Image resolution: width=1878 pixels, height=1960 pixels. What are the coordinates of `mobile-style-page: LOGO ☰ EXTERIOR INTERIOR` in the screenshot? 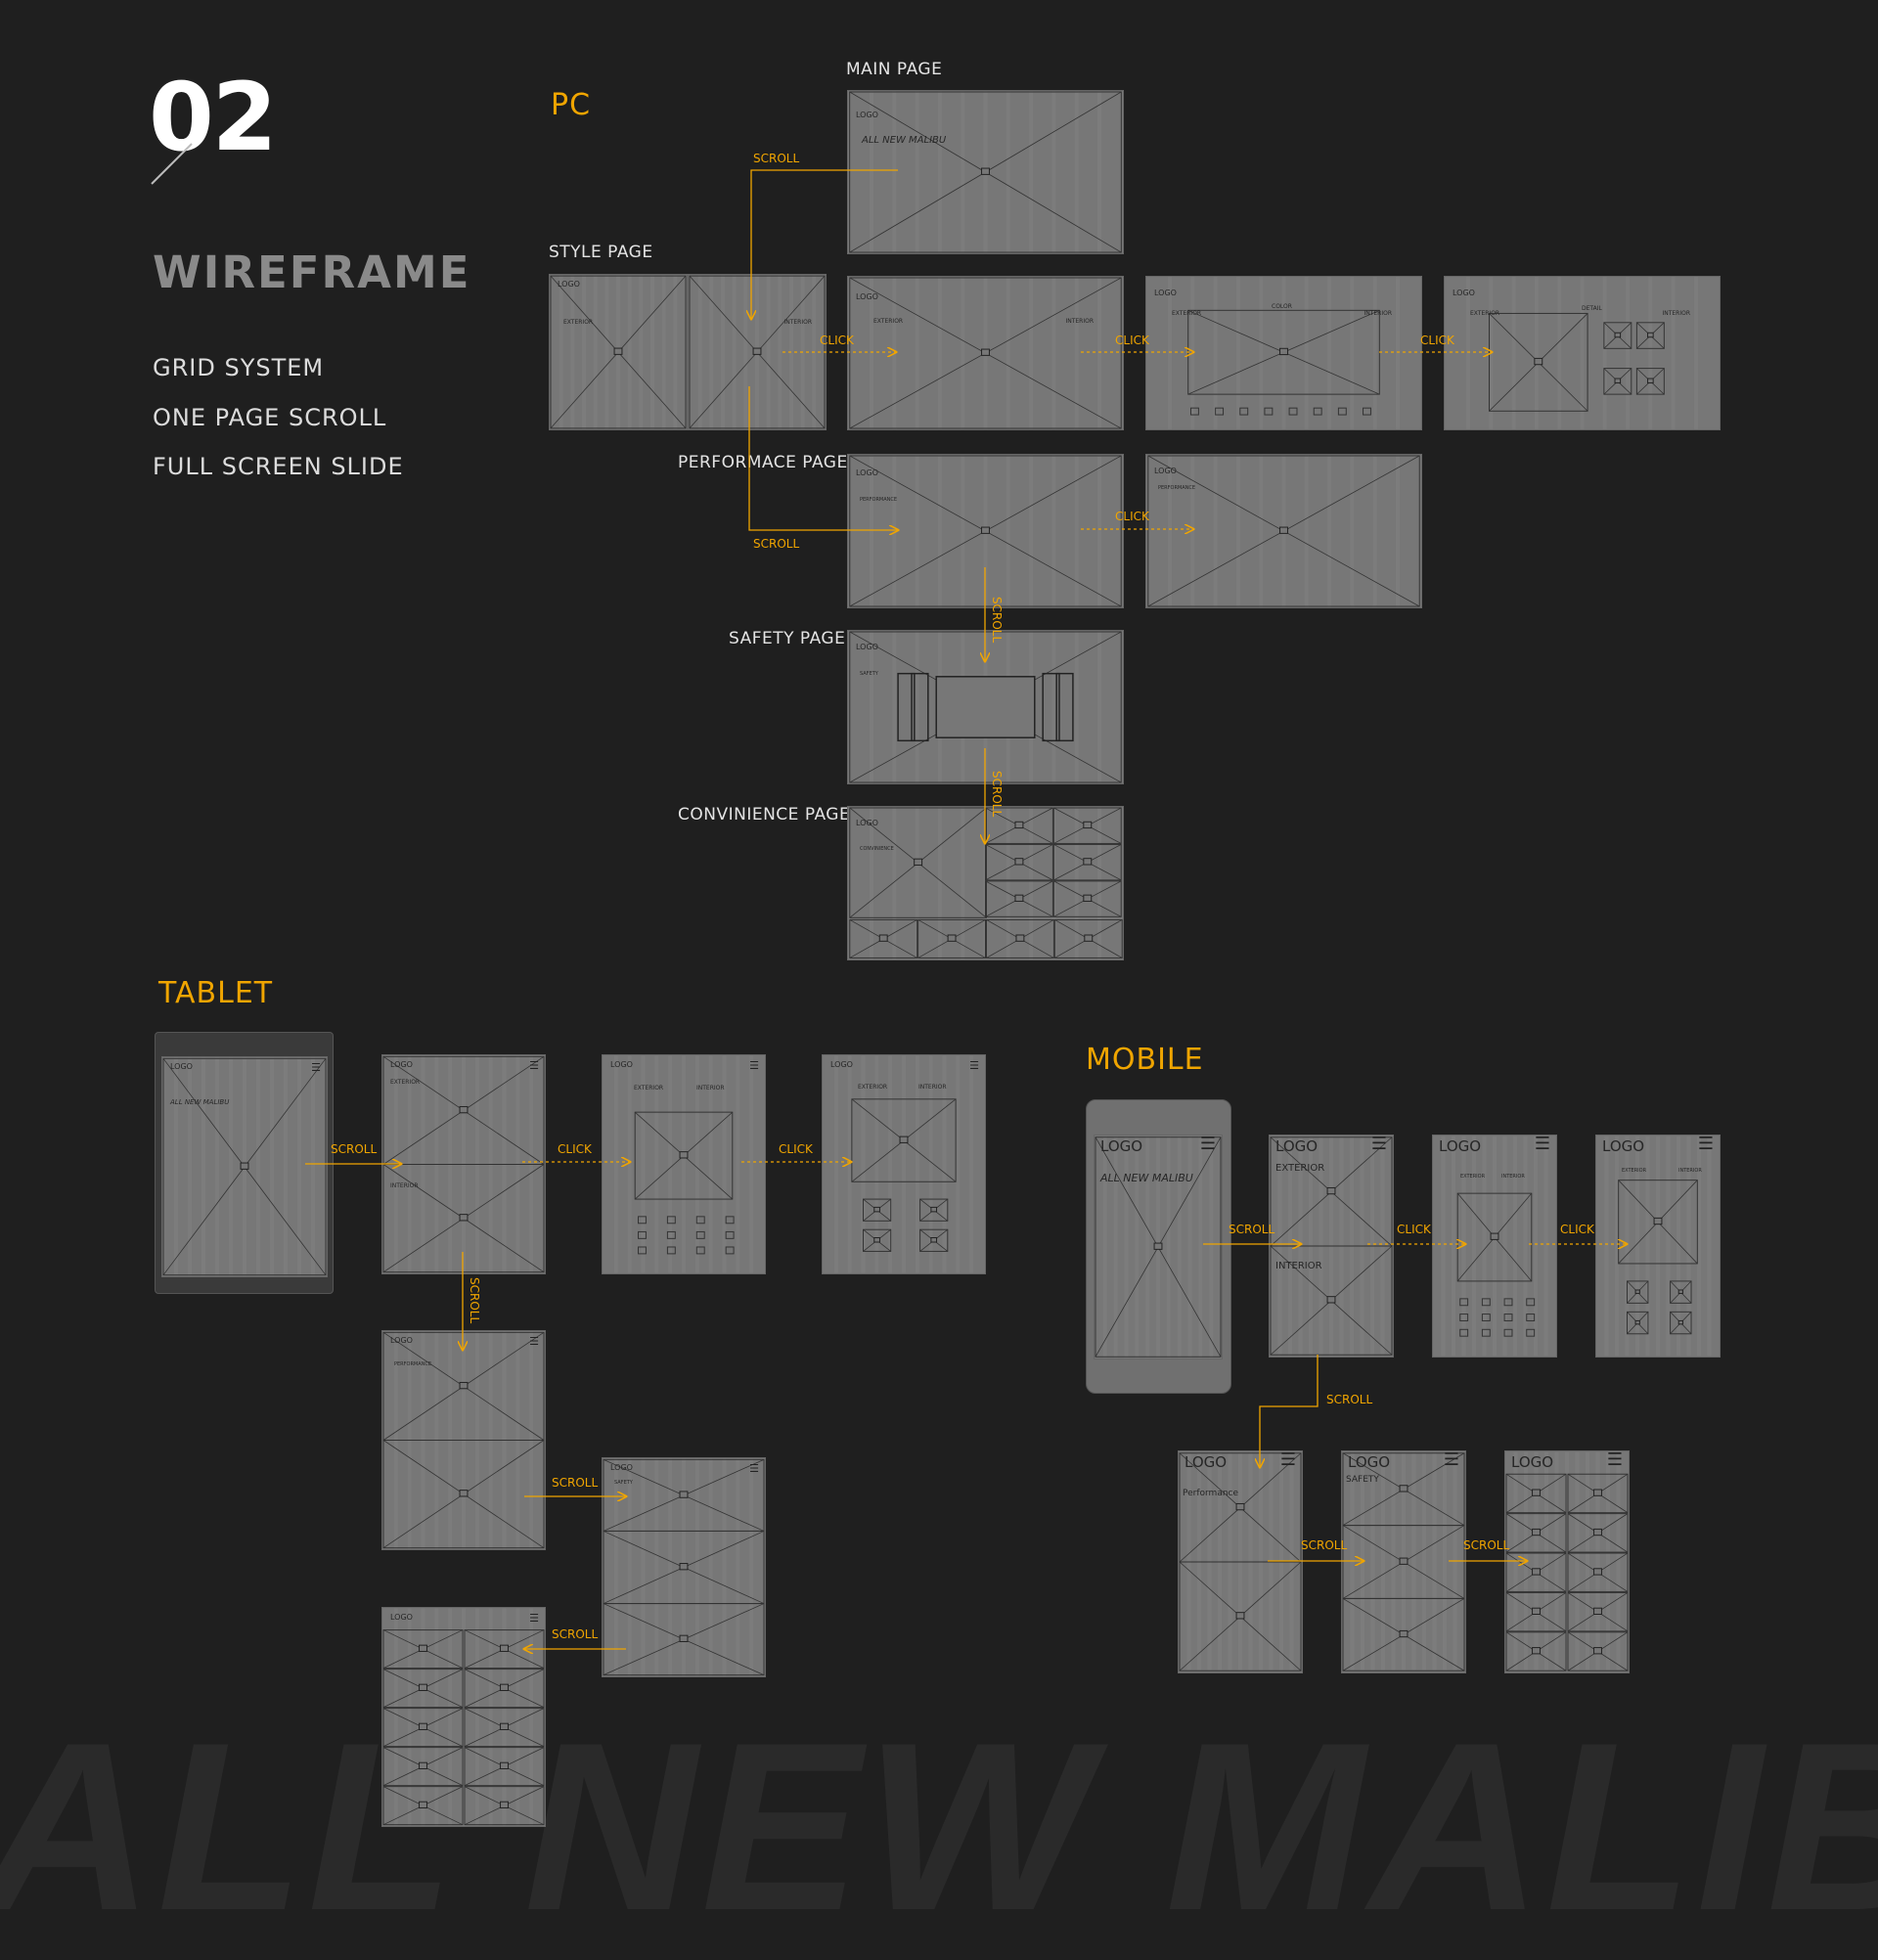 It's located at (1331, 1246).